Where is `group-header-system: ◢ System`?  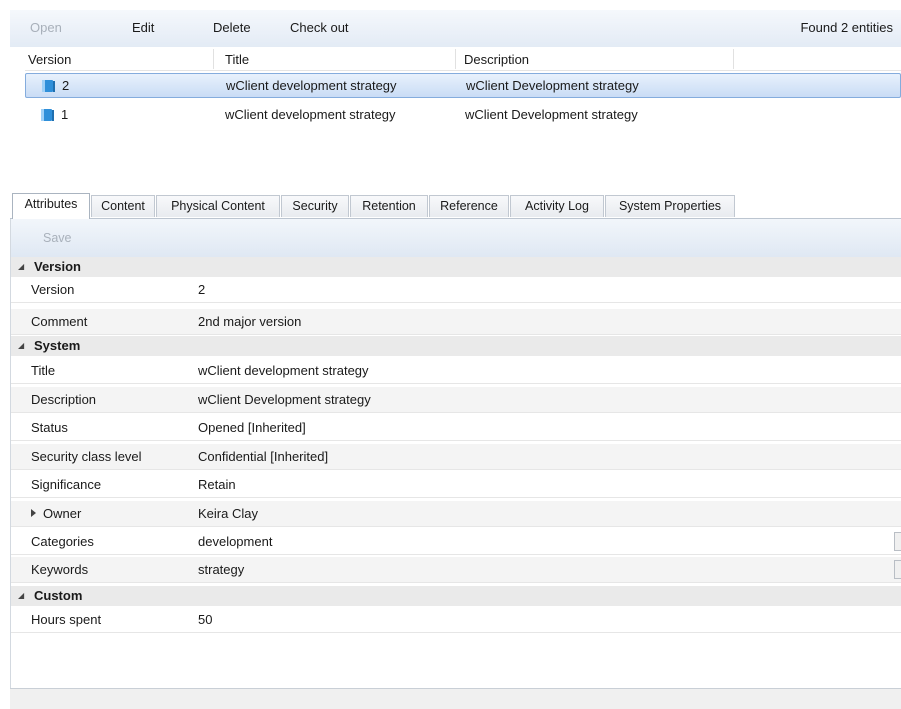 group-header-system: ◢ System is located at coordinates (456, 346).